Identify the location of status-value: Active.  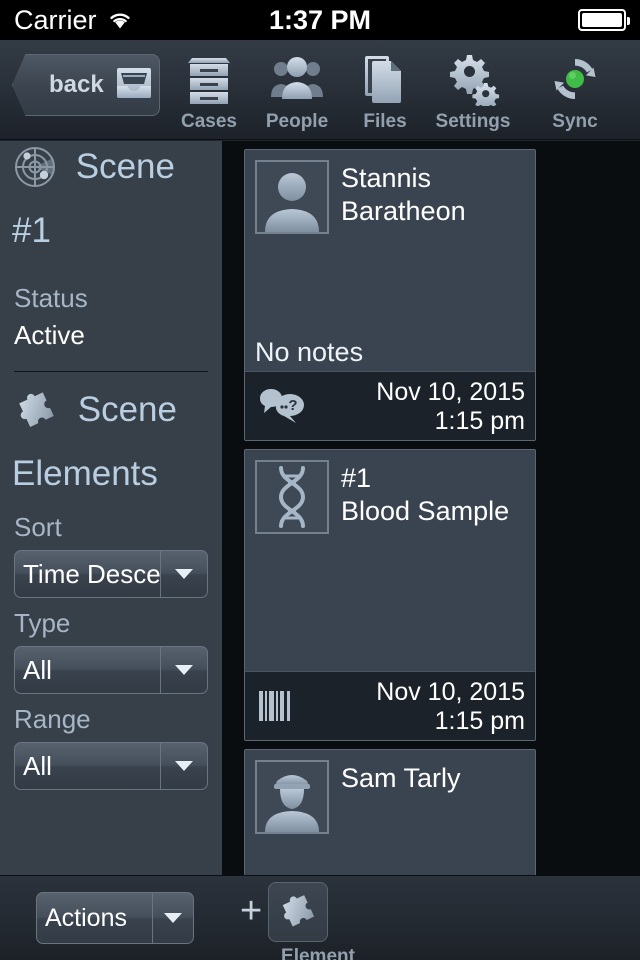
(49, 335).